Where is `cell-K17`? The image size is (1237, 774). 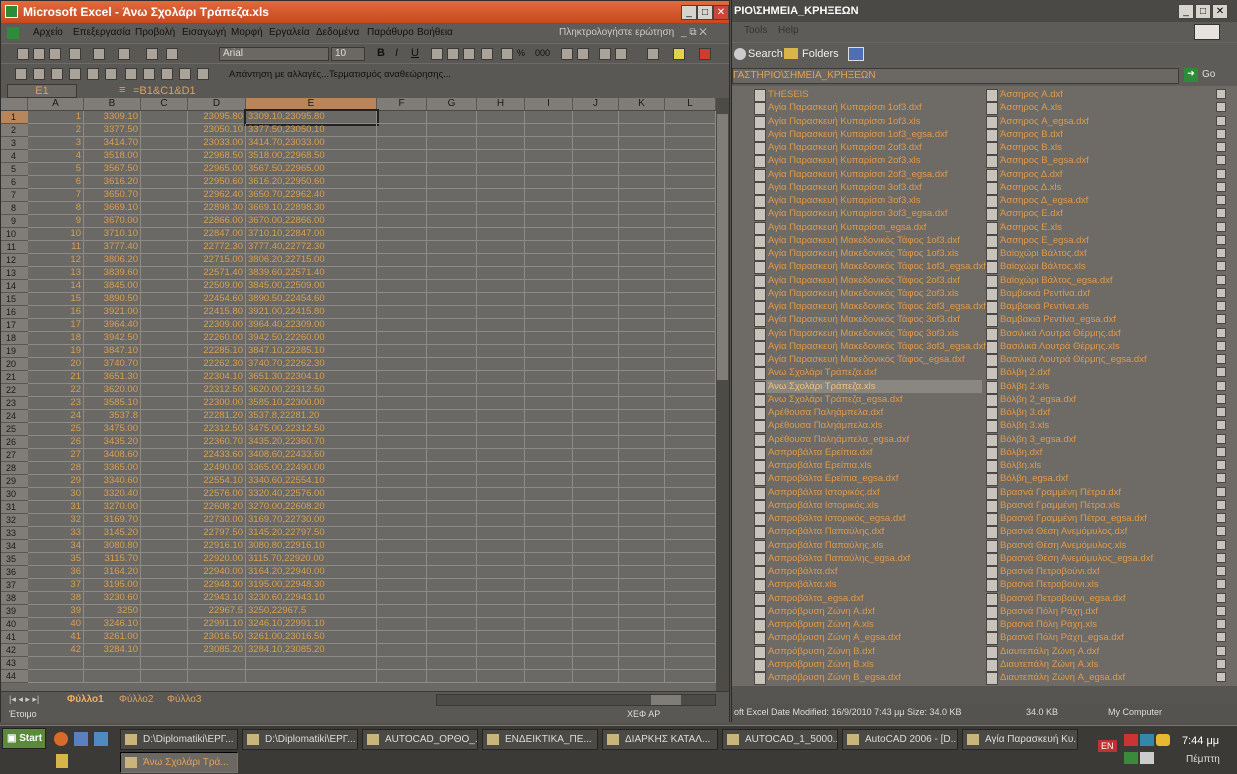
cell-K17 is located at coordinates (642, 325).